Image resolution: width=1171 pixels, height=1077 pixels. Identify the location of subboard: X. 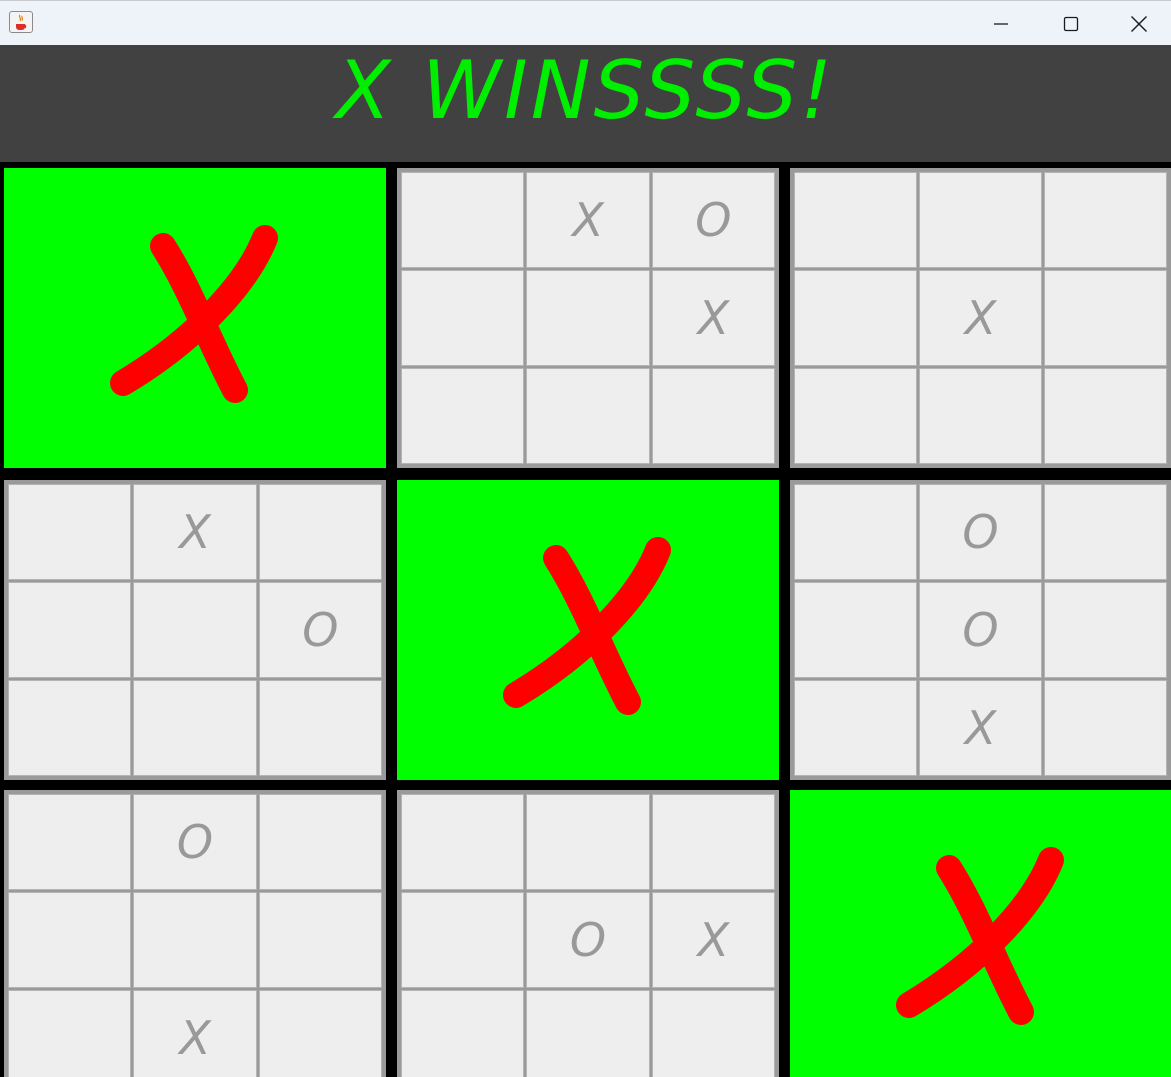
(980, 318).